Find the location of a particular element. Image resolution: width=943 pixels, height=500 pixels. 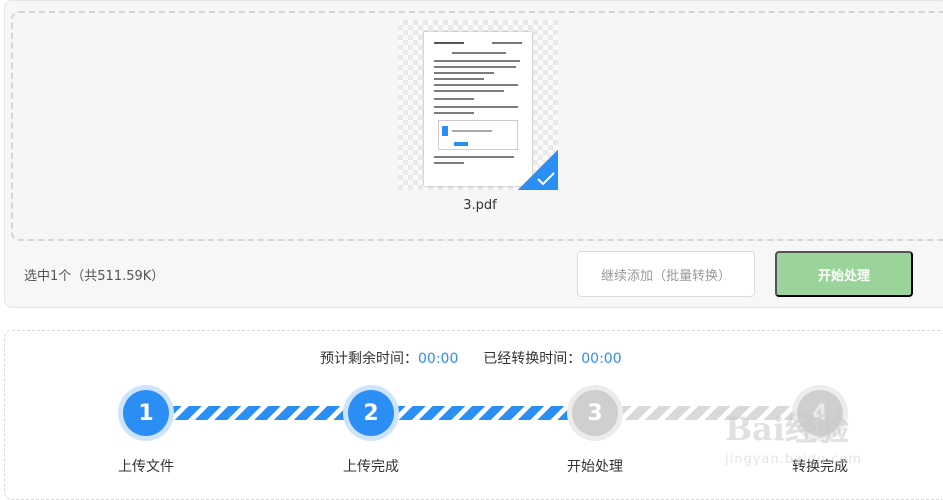

file-thumbnail is located at coordinates (478, 105).